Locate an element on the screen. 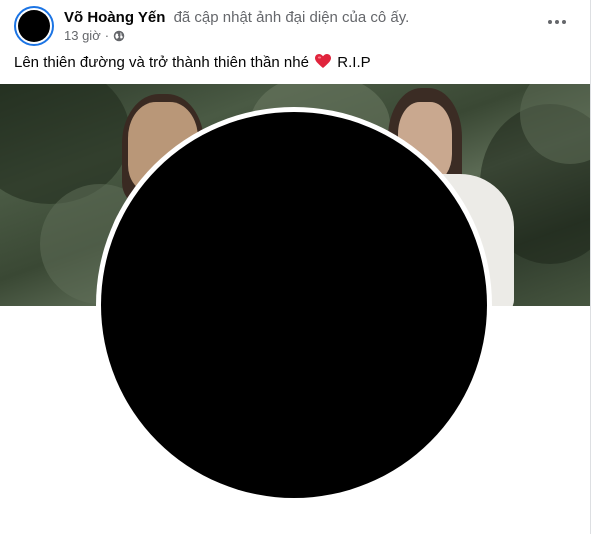 The image size is (591, 534). avatar-image is located at coordinates (34, 26).